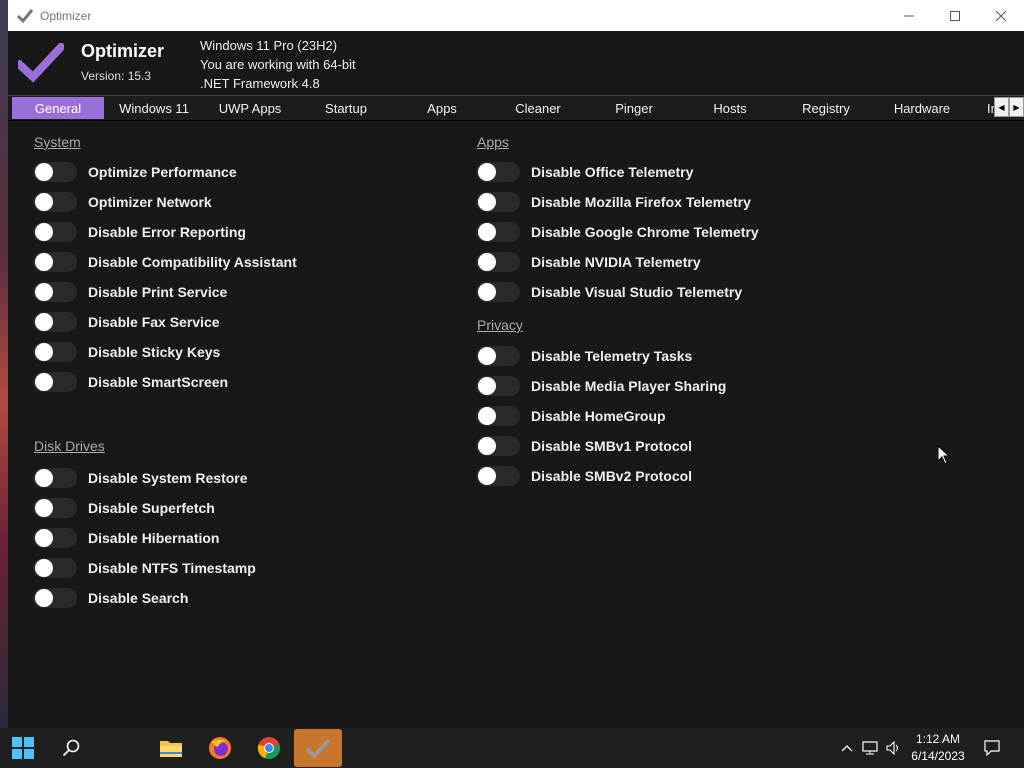  What do you see at coordinates (116, 76) in the screenshot?
I see `app-version: Version: 15.3` at bounding box center [116, 76].